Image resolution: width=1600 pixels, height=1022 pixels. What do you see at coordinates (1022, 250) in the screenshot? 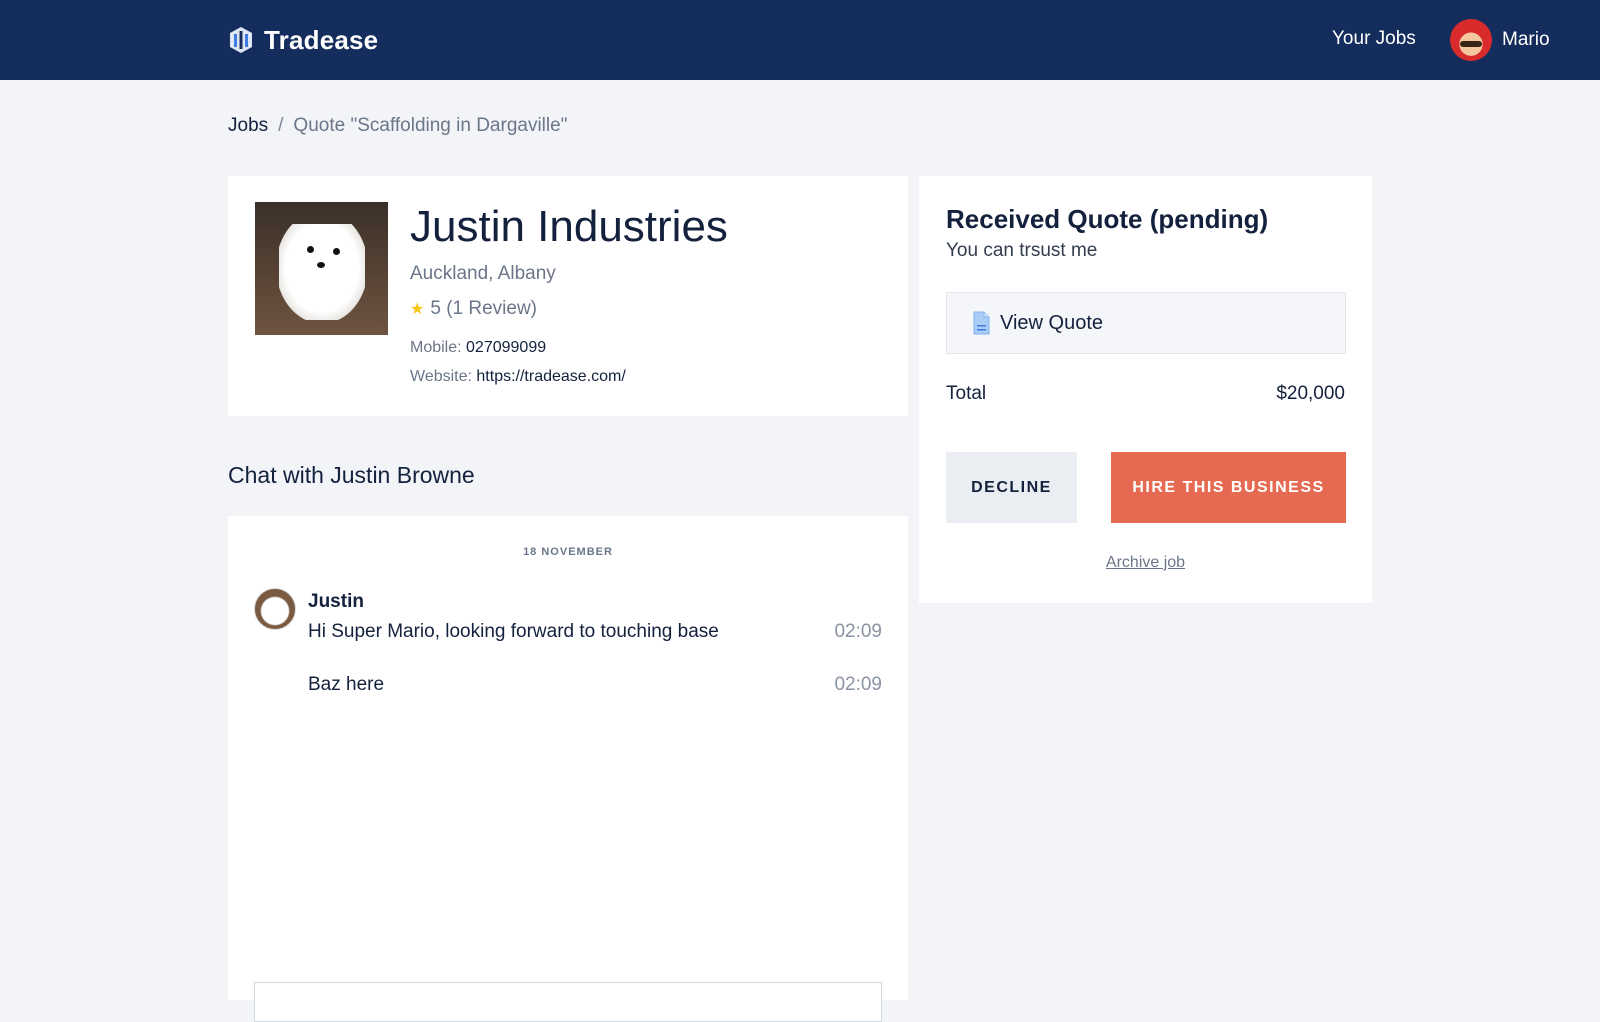
I see `quote-subtitle: You can trsust me` at bounding box center [1022, 250].